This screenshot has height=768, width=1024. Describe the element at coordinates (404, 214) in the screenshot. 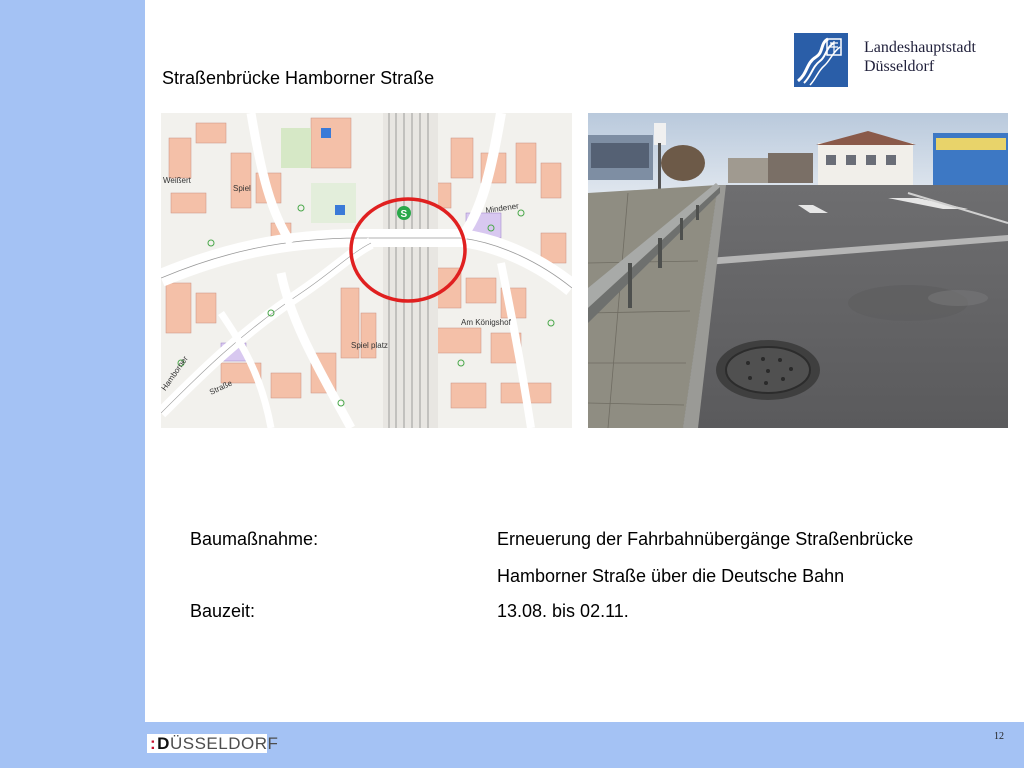

I see `map-marker-s: S` at that location.